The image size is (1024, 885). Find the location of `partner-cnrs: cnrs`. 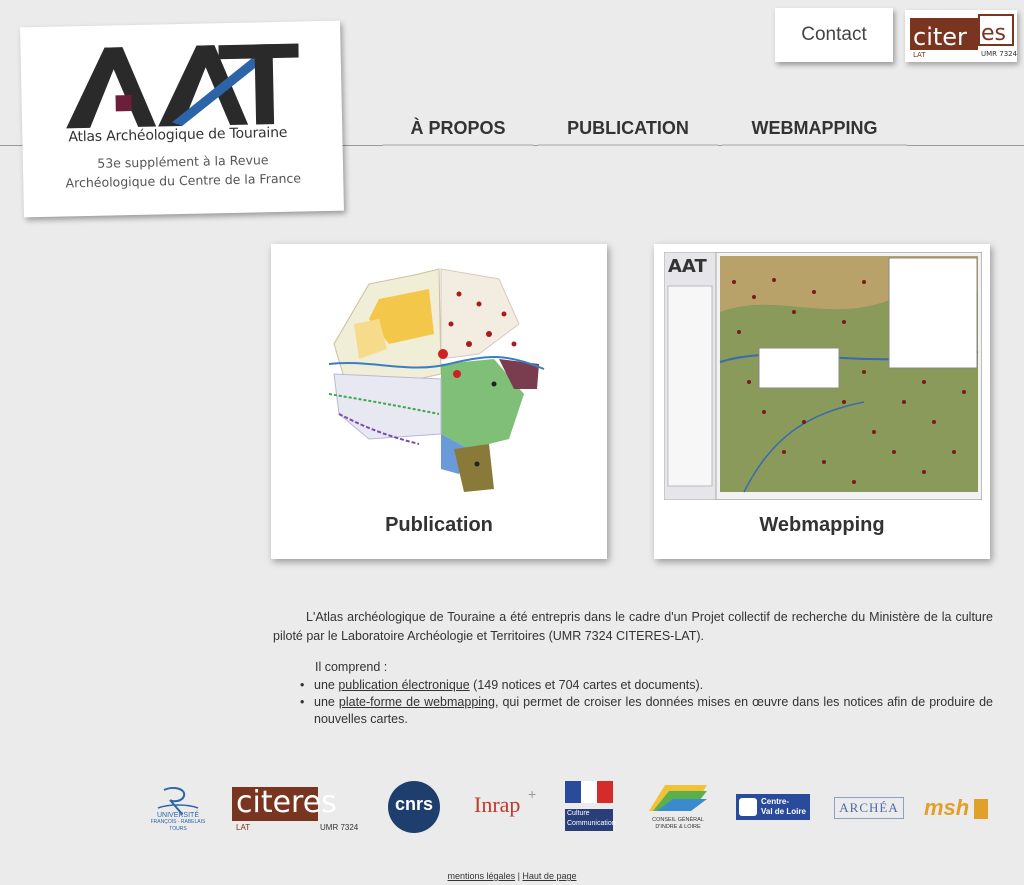

partner-cnrs: cnrs is located at coordinates (414, 807).